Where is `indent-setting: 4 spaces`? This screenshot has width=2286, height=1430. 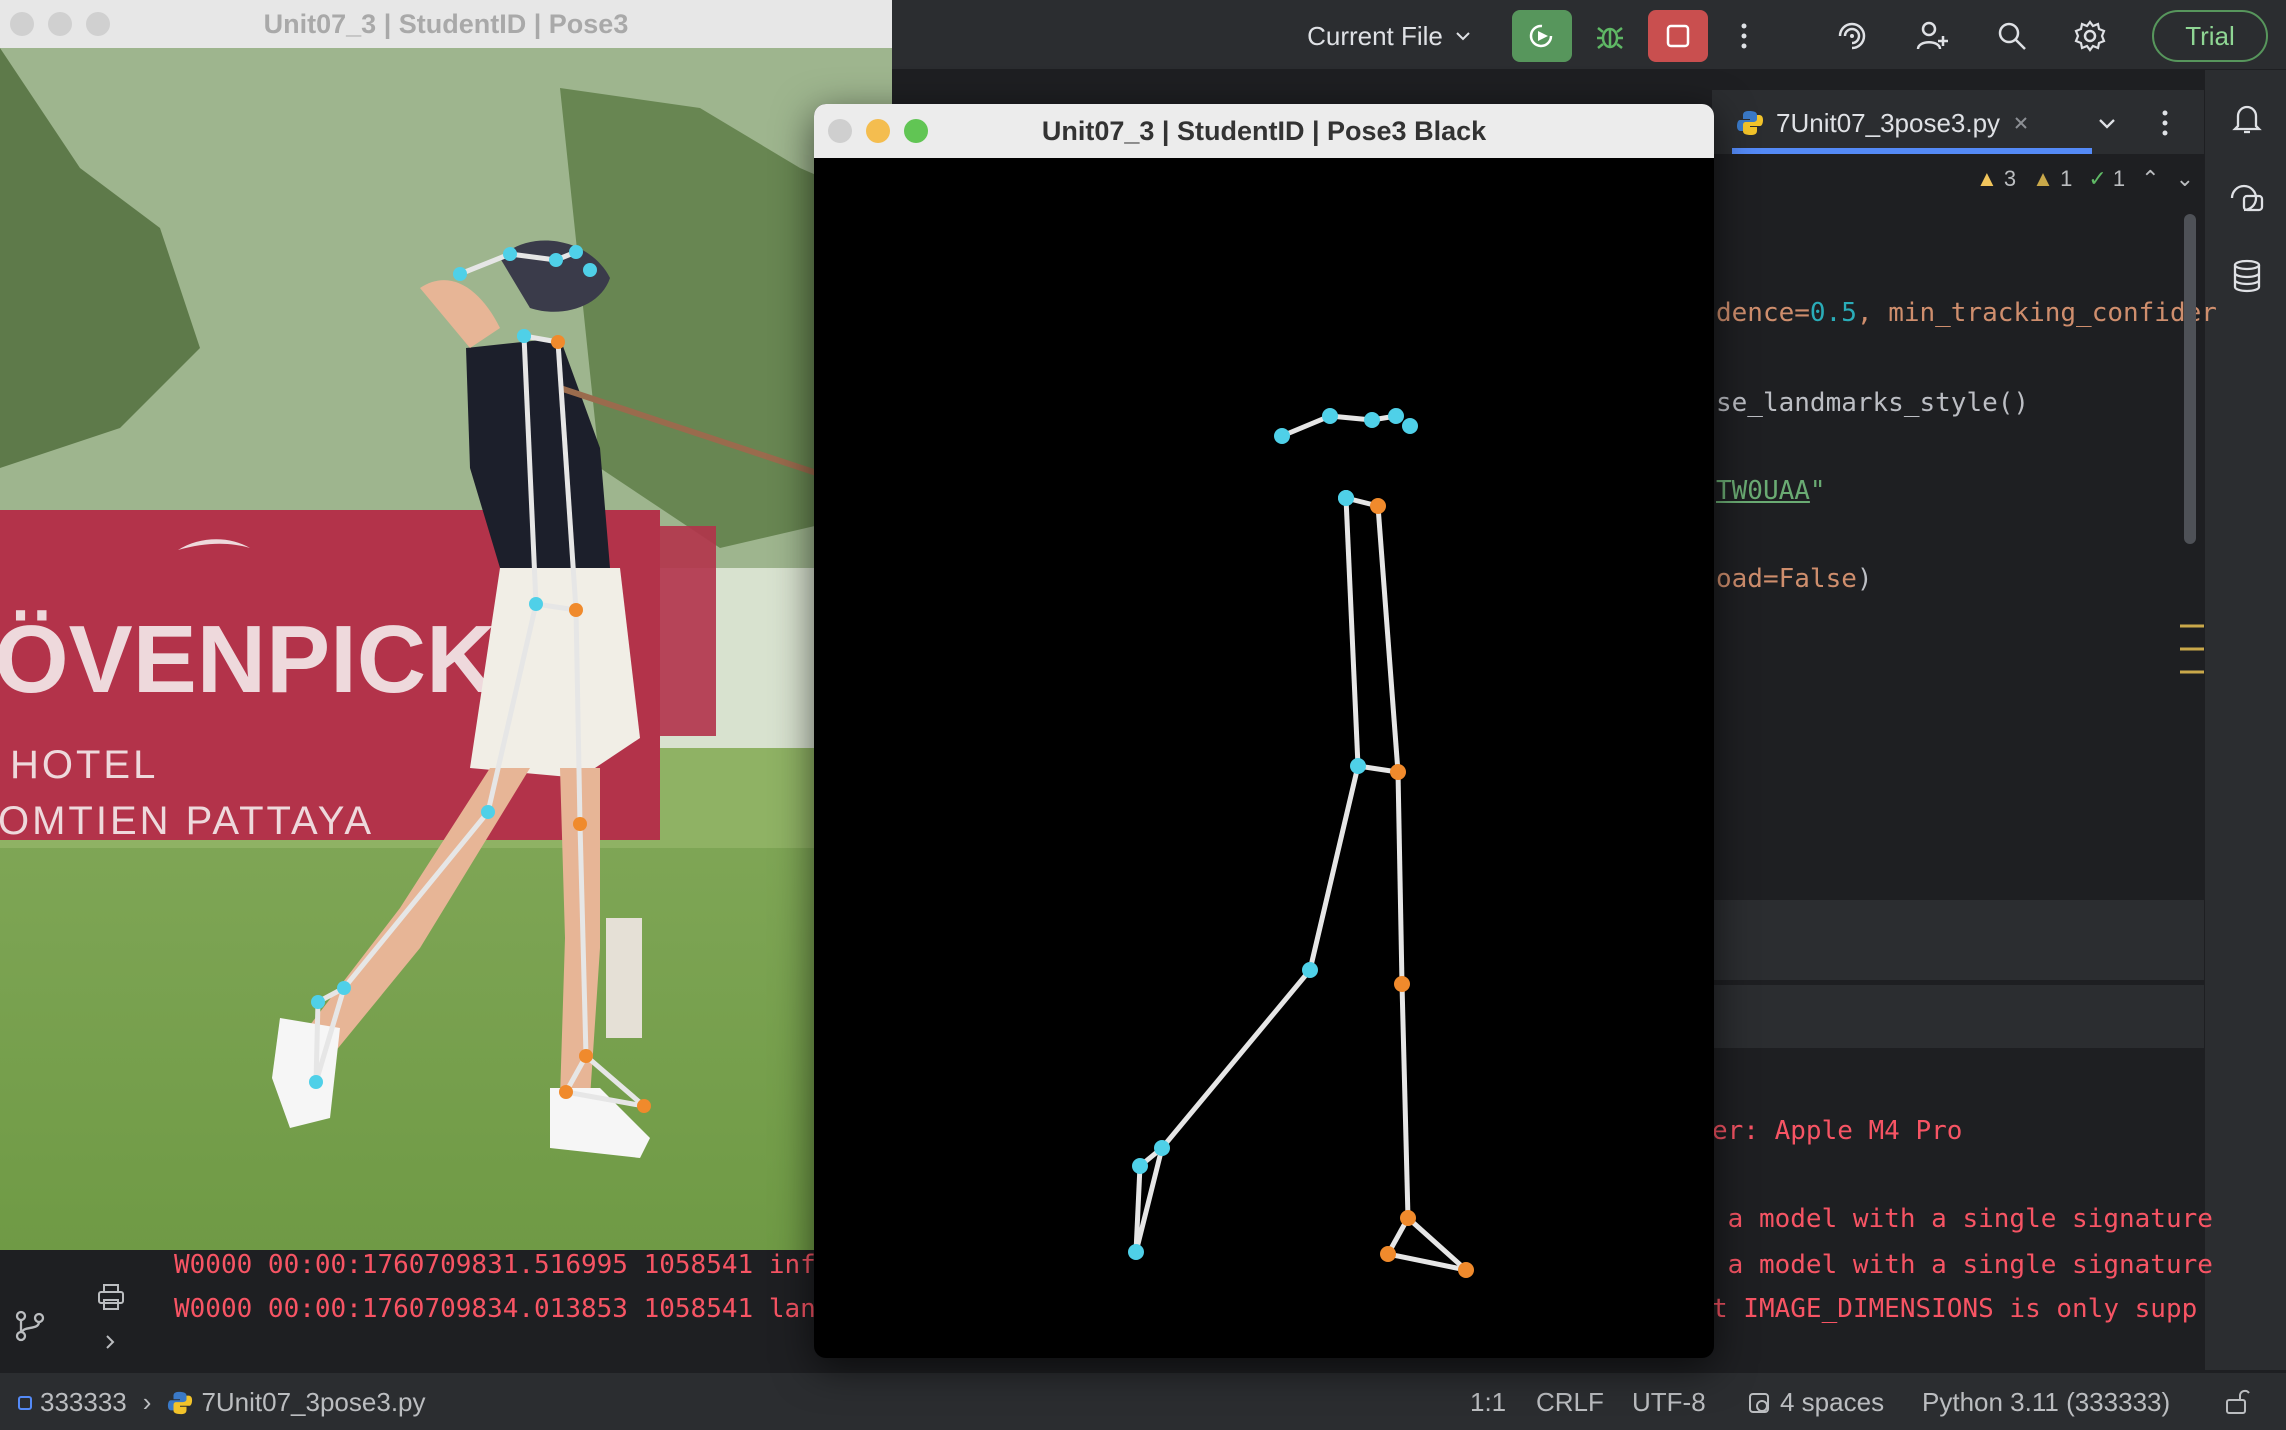 indent-setting: 4 spaces is located at coordinates (1815, 1402).